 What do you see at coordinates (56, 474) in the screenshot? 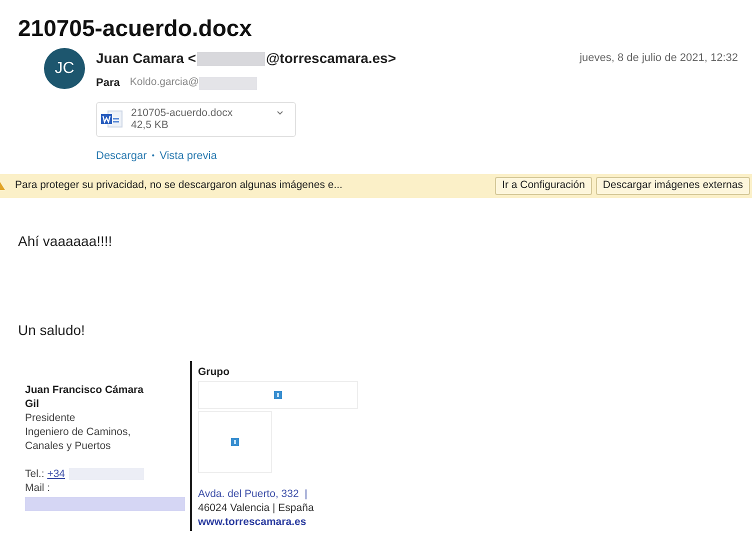
I see `phone-link: +34` at bounding box center [56, 474].